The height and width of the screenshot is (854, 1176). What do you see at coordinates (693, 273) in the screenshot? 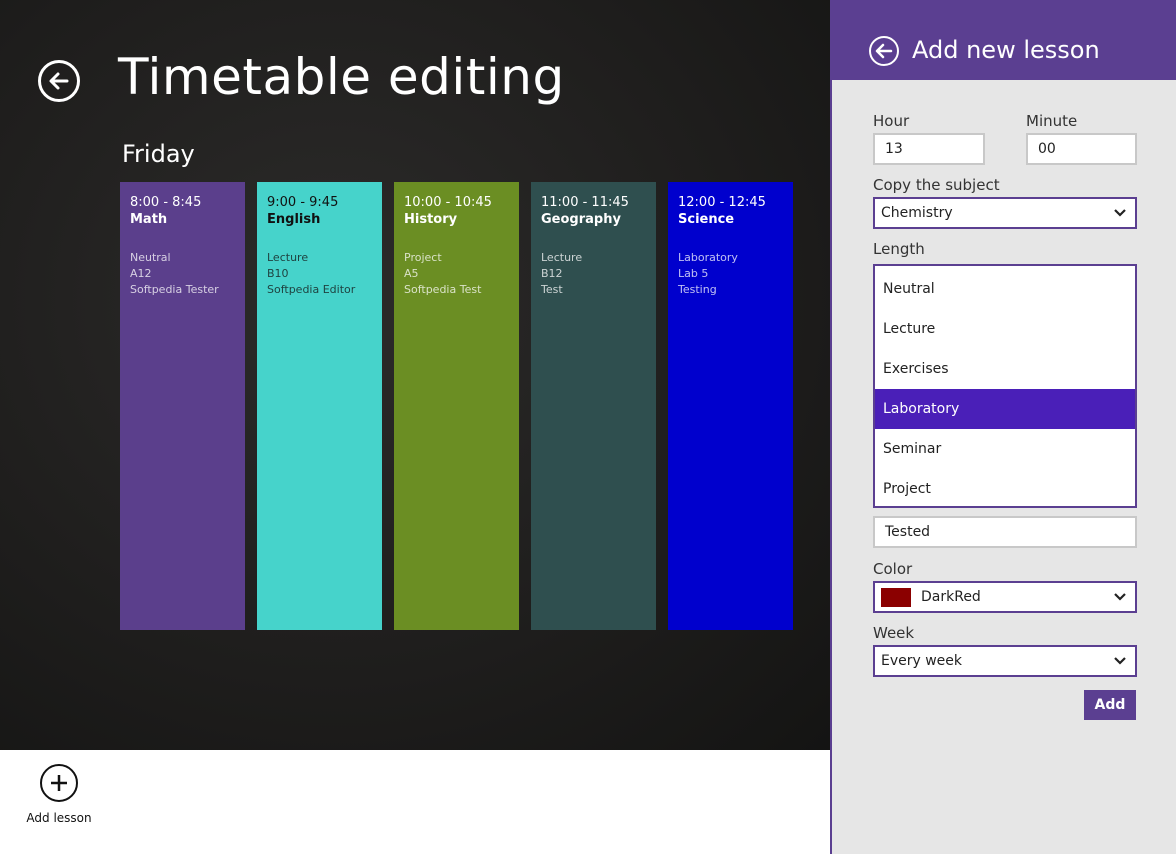
I see `lesson-room: Lab 5` at bounding box center [693, 273].